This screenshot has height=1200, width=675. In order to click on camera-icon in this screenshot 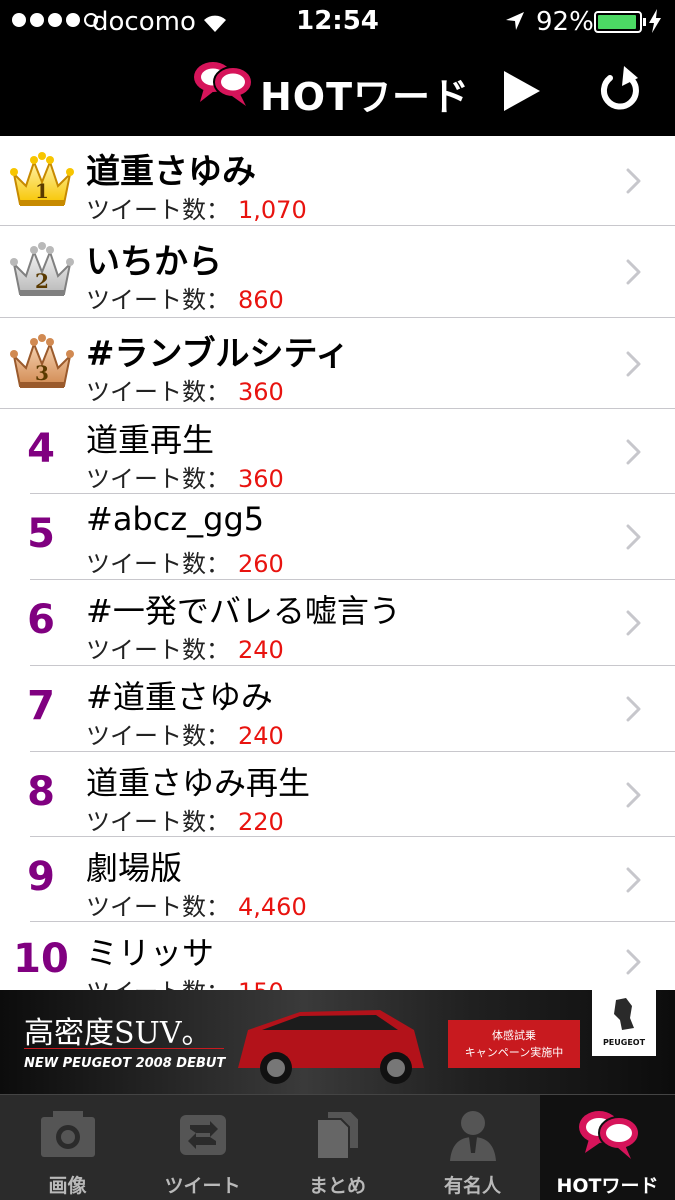, I will do `click(68, 1134)`.